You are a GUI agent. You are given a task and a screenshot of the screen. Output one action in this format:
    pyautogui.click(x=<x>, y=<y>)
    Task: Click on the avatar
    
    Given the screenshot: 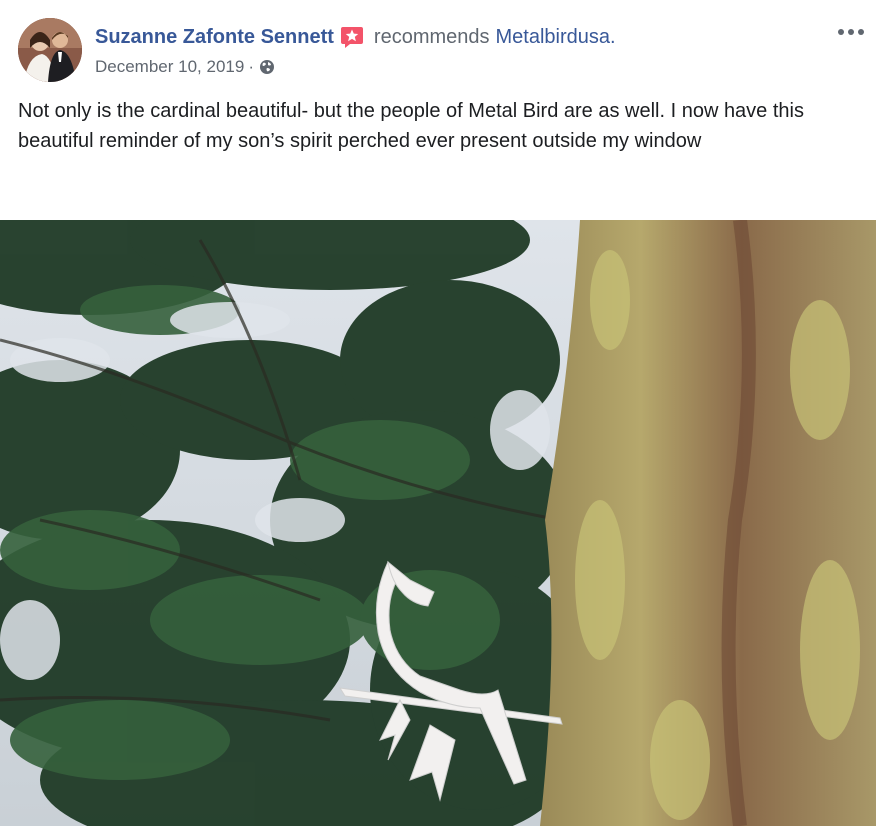 What is the action you would take?
    pyautogui.click(x=50, y=50)
    